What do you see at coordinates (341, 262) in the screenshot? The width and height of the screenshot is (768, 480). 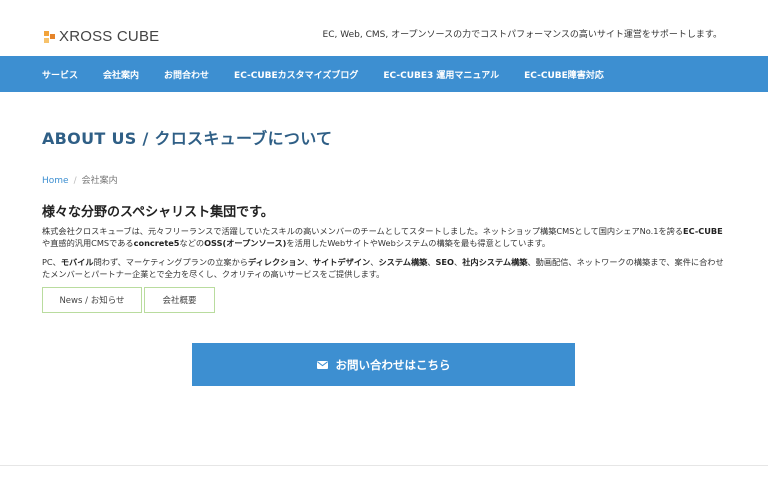 I see `text-strong: サイトデザイン` at bounding box center [341, 262].